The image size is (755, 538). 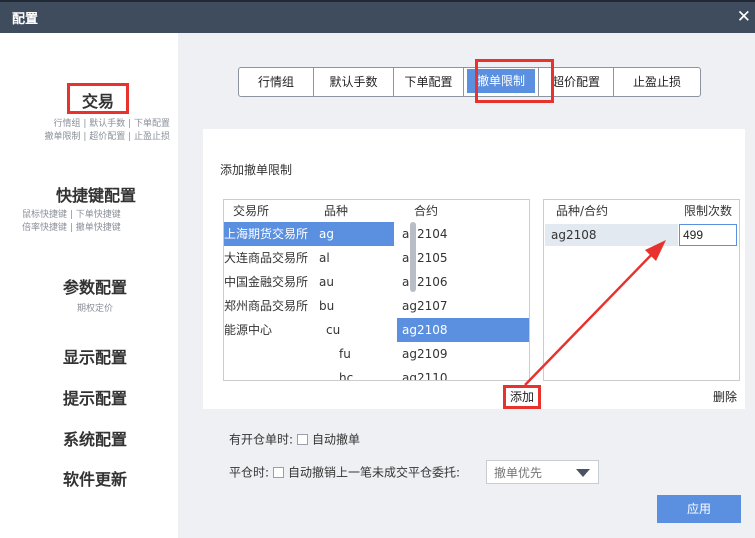 What do you see at coordinates (71, 228) in the screenshot?
I see `sub-line: 倍率快捷键 | 撤单快捷键` at bounding box center [71, 228].